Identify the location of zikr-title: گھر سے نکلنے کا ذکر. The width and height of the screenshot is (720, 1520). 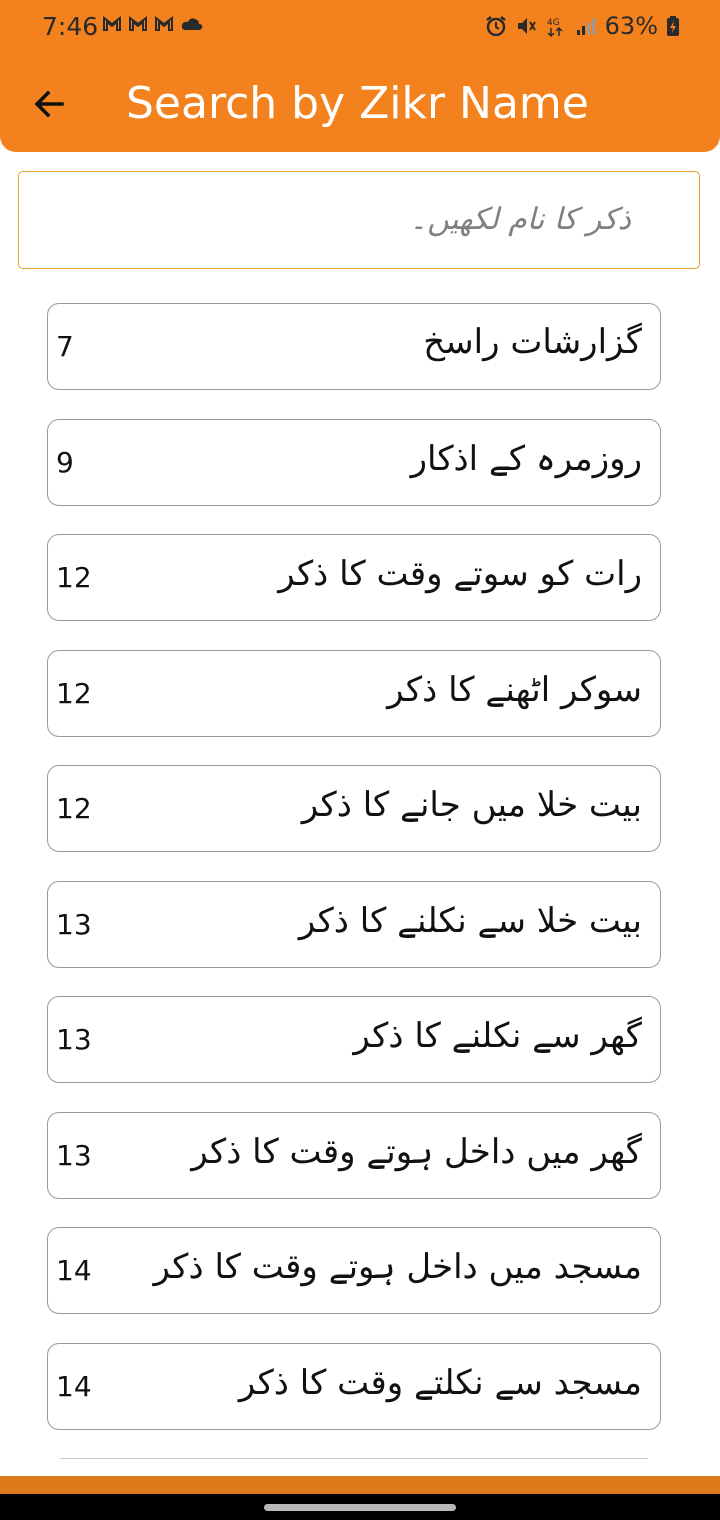
(497, 1036).